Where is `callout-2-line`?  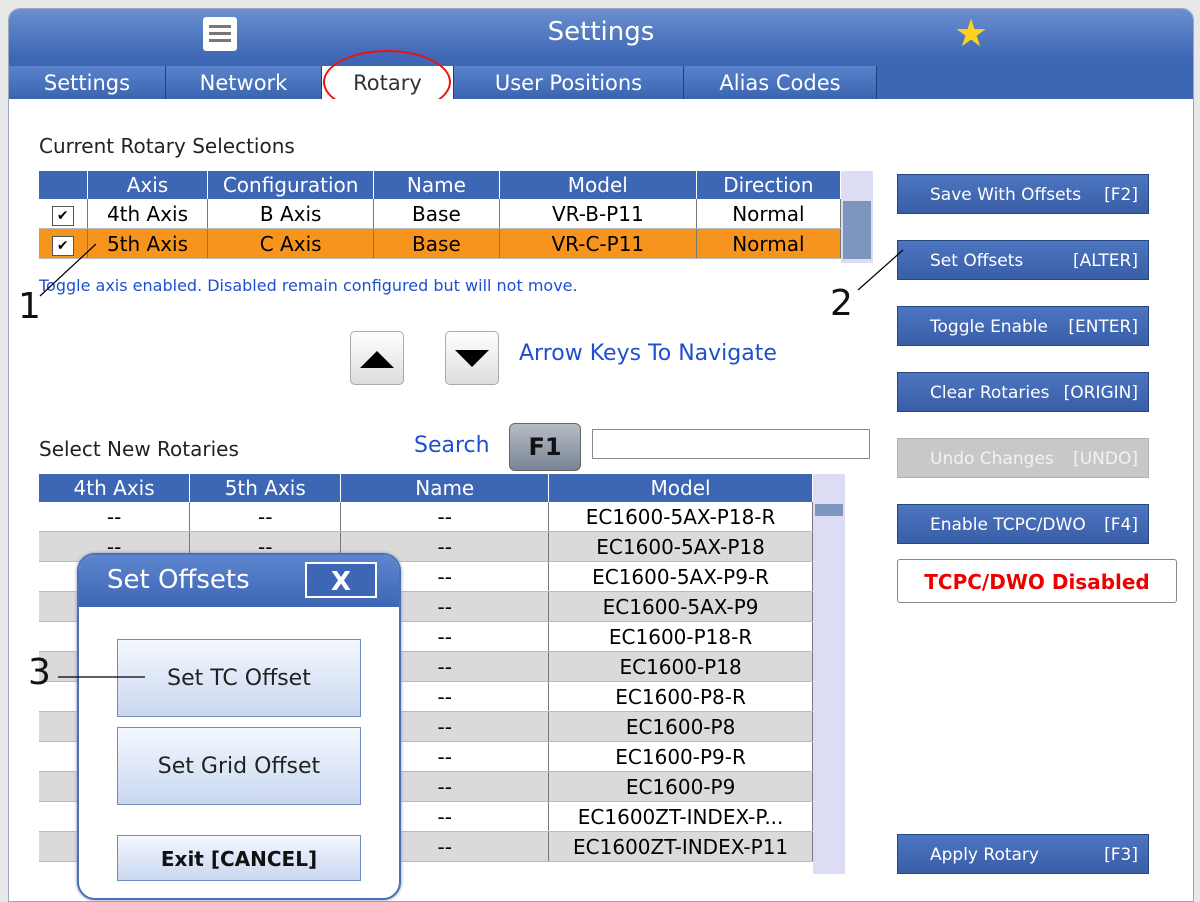
callout-2-line is located at coordinates (880, 270).